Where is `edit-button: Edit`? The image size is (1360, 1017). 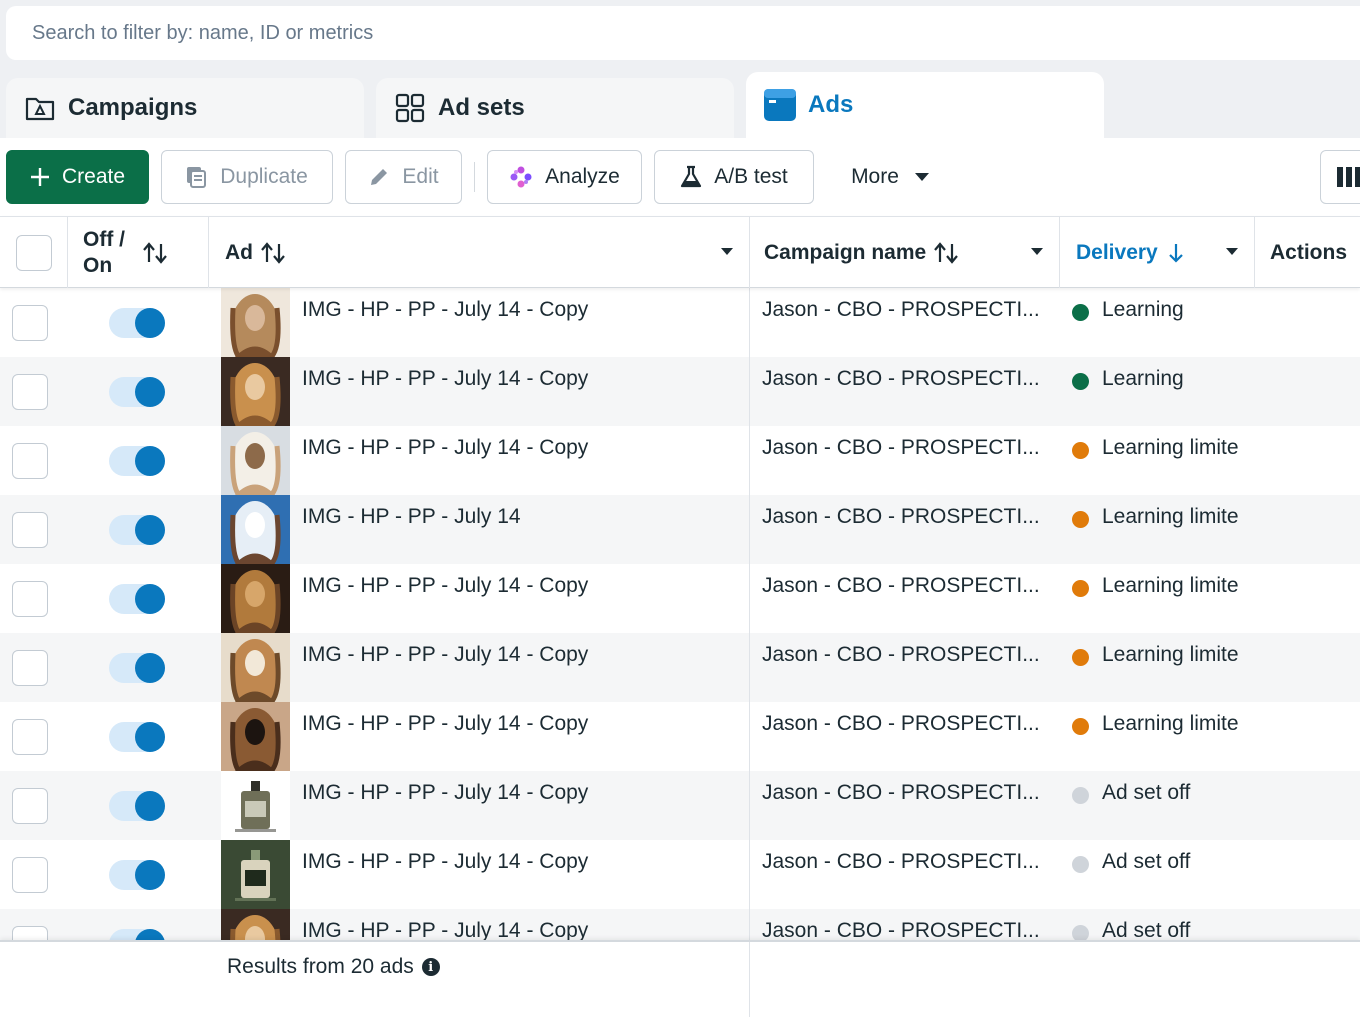
edit-button: Edit is located at coordinates (403, 177).